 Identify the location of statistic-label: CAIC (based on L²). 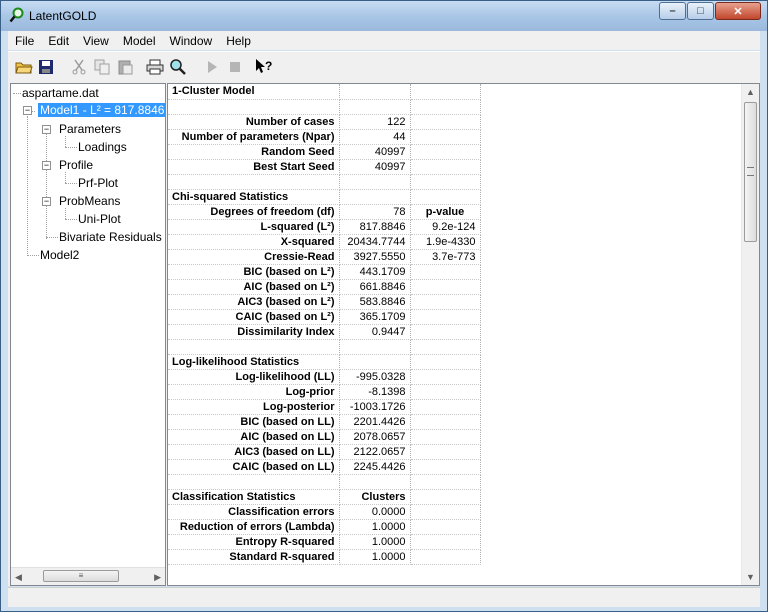
(254, 317).